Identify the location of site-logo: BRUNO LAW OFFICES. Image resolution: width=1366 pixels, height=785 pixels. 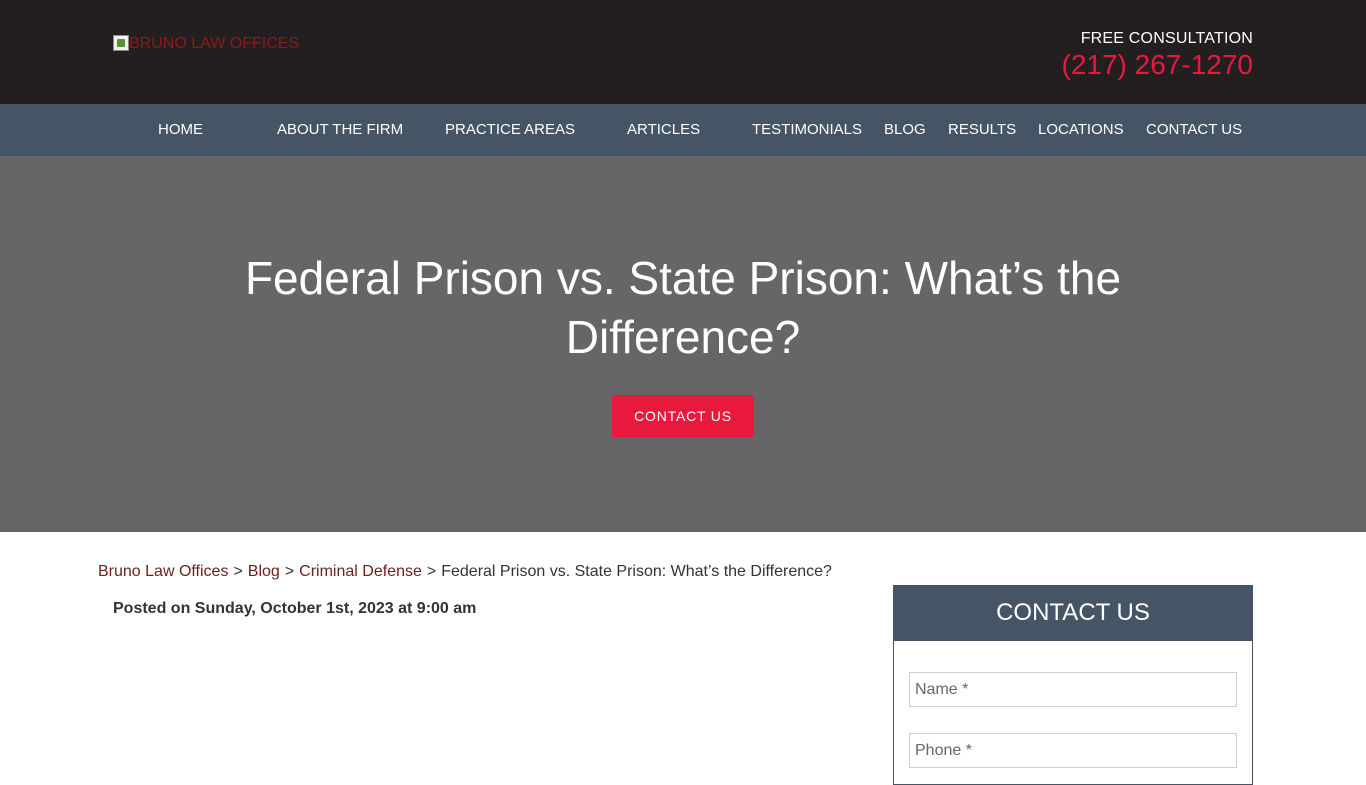
(206, 44).